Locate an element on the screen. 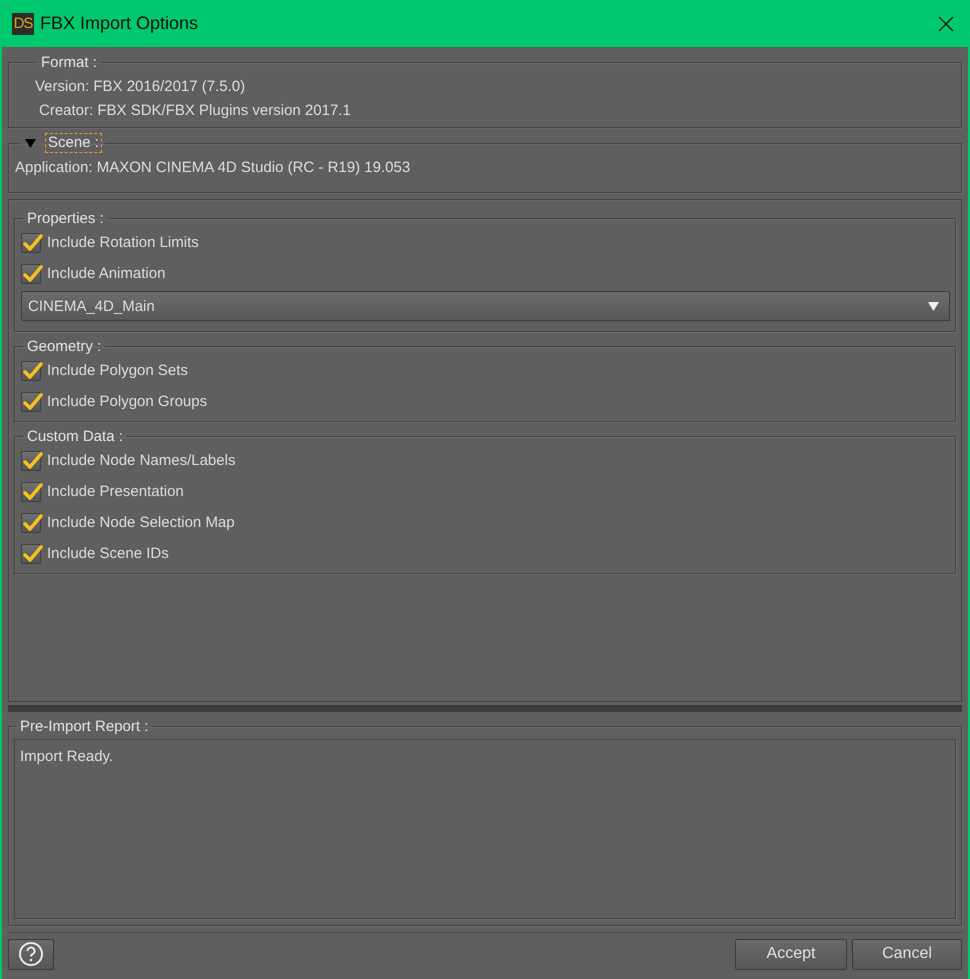  format-info: Creator: FBX SDK/FBX Plugins version 2017.1 is located at coordinates (195, 111).